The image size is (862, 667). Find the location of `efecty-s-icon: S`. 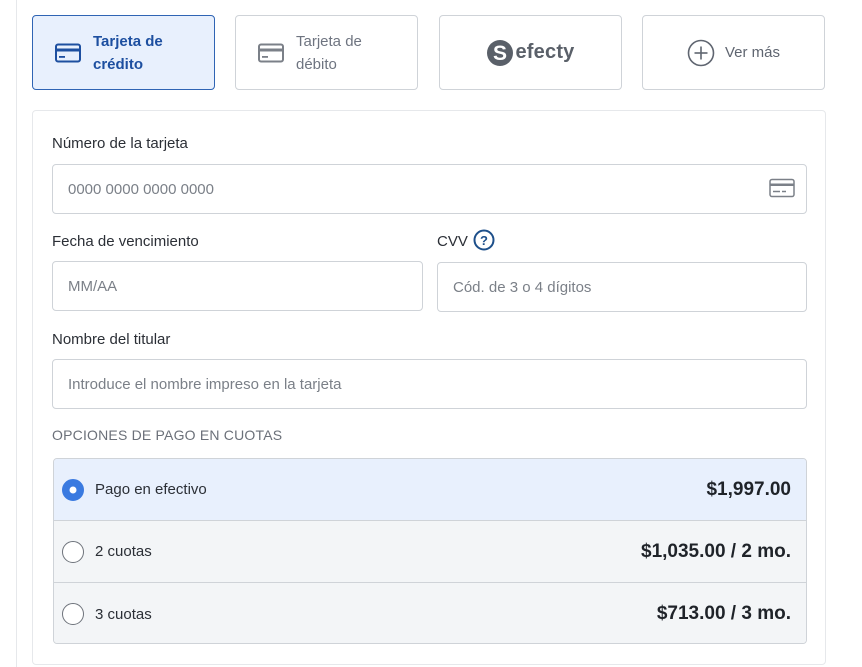

efecty-s-icon: S is located at coordinates (500, 52).